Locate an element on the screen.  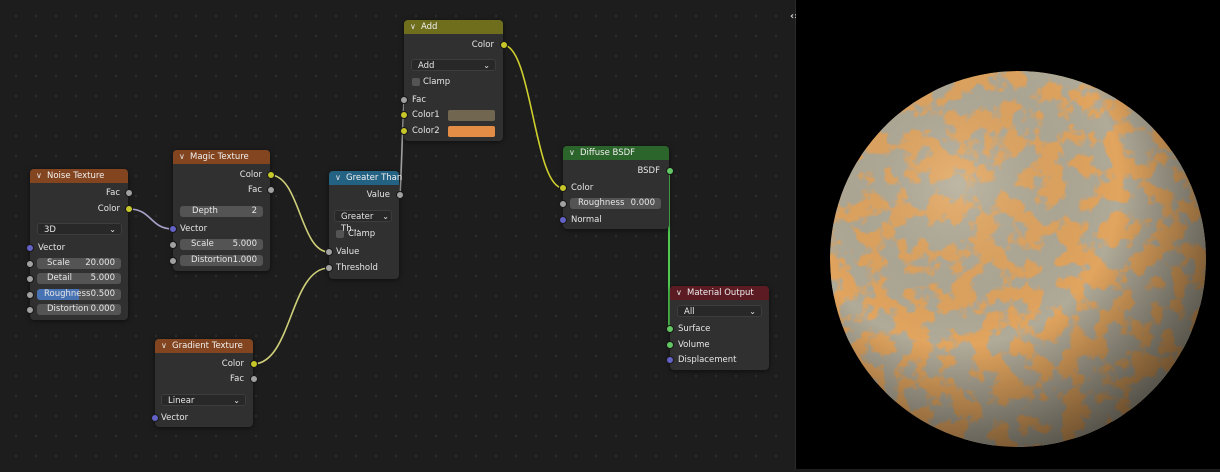
input-surface-label: Surface is located at coordinates (694, 329).